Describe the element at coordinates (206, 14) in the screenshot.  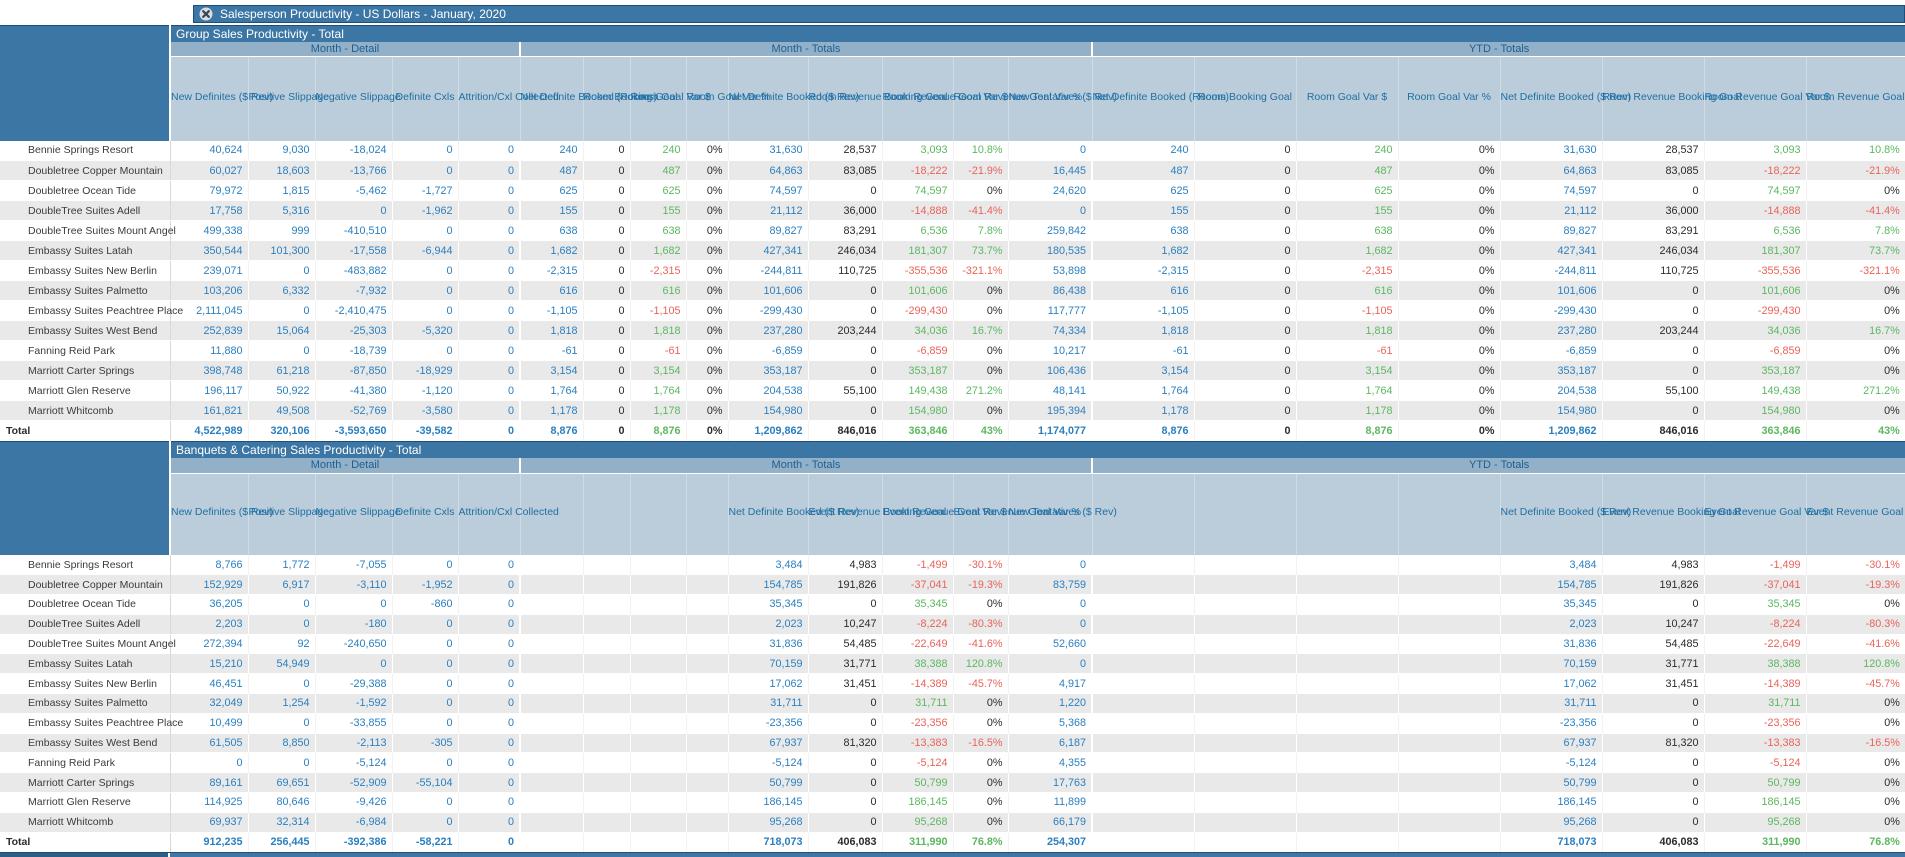
I see `tools-icon` at that location.